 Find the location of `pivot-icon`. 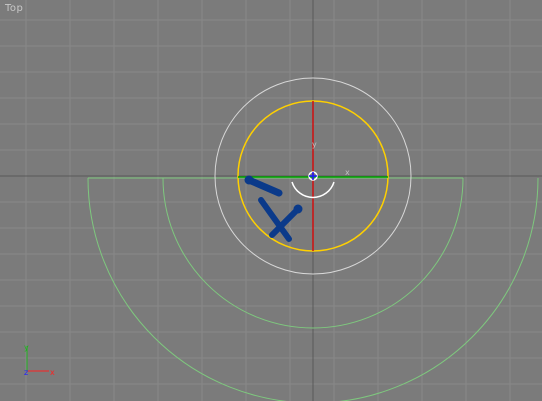

pivot-icon is located at coordinates (313, 176).